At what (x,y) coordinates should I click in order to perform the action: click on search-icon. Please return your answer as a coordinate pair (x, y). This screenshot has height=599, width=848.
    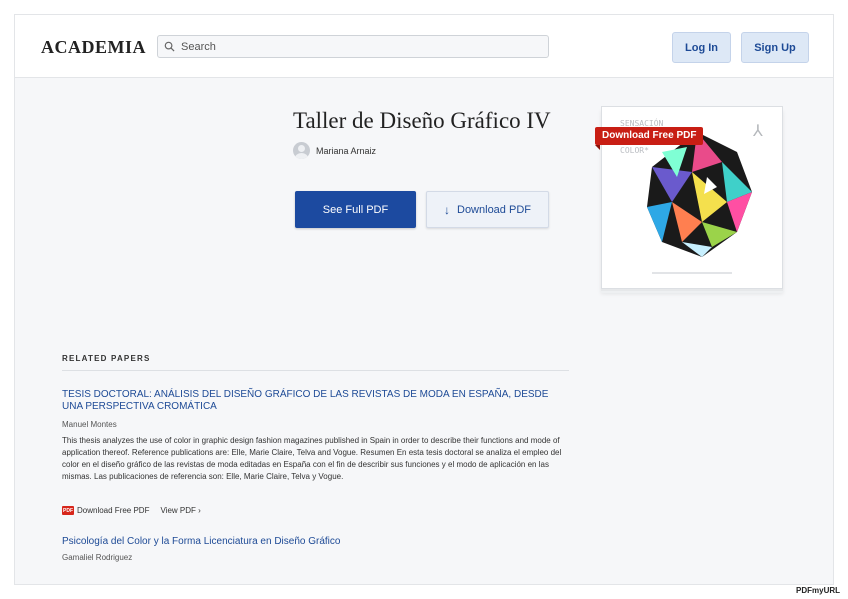
    Looking at the image, I should click on (169, 46).